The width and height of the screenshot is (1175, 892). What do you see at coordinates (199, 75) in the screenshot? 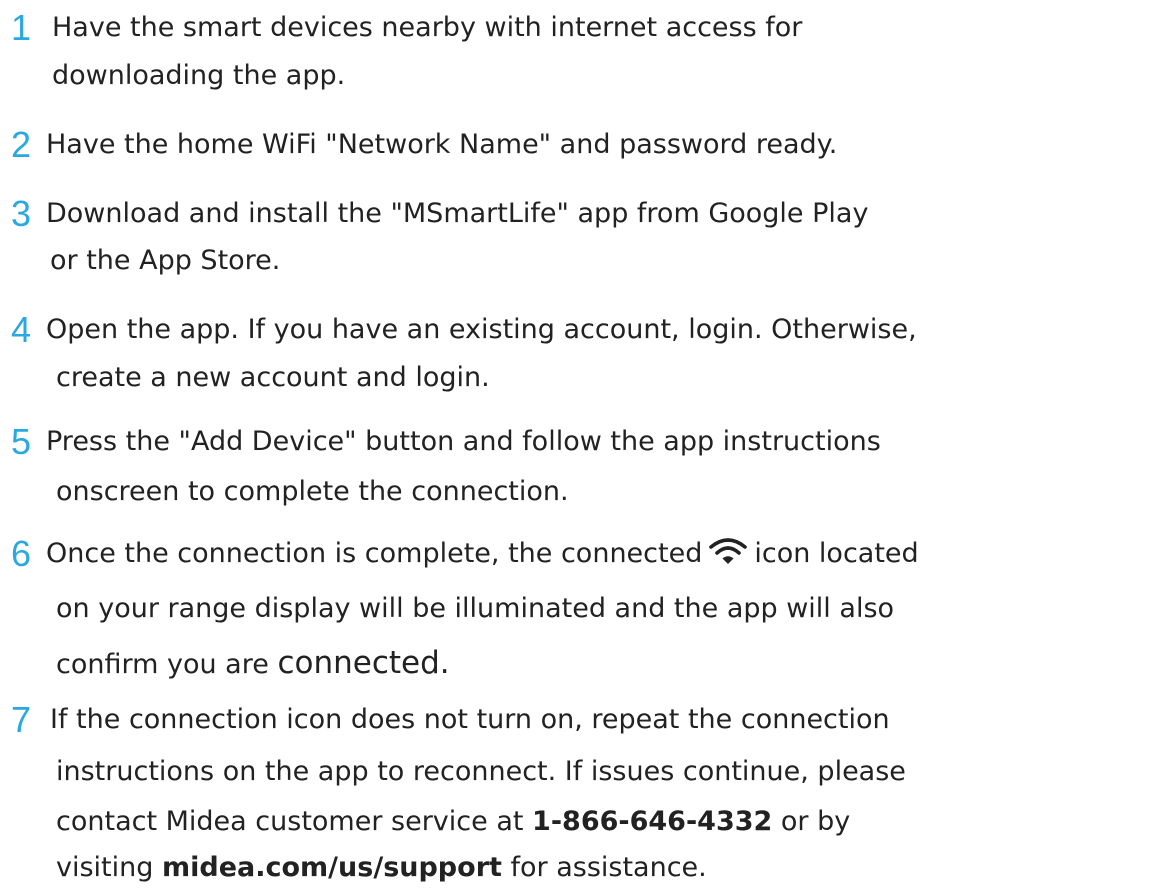
I see `step-text-line: downloading the app.` at bounding box center [199, 75].